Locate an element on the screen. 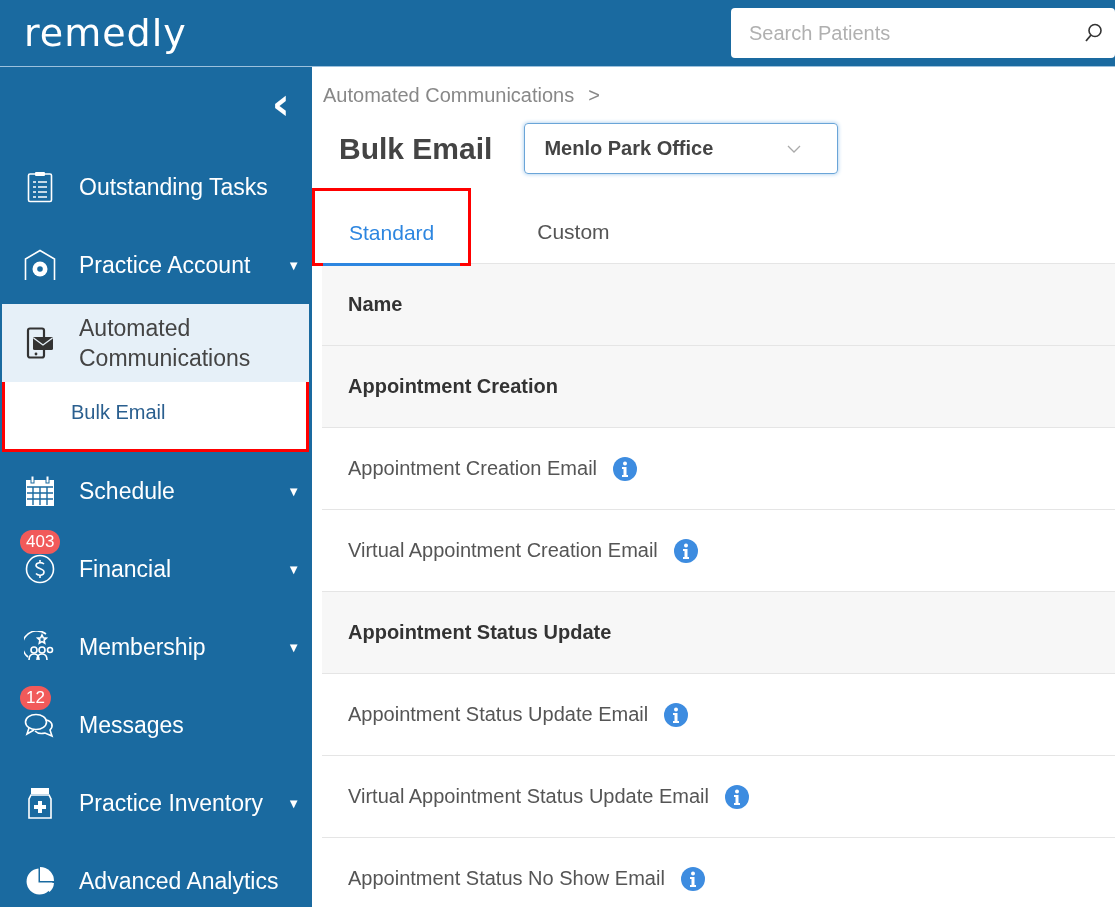 Image resolution: width=1115 pixels, height=907 pixels. pie-icon is located at coordinates (40, 881).